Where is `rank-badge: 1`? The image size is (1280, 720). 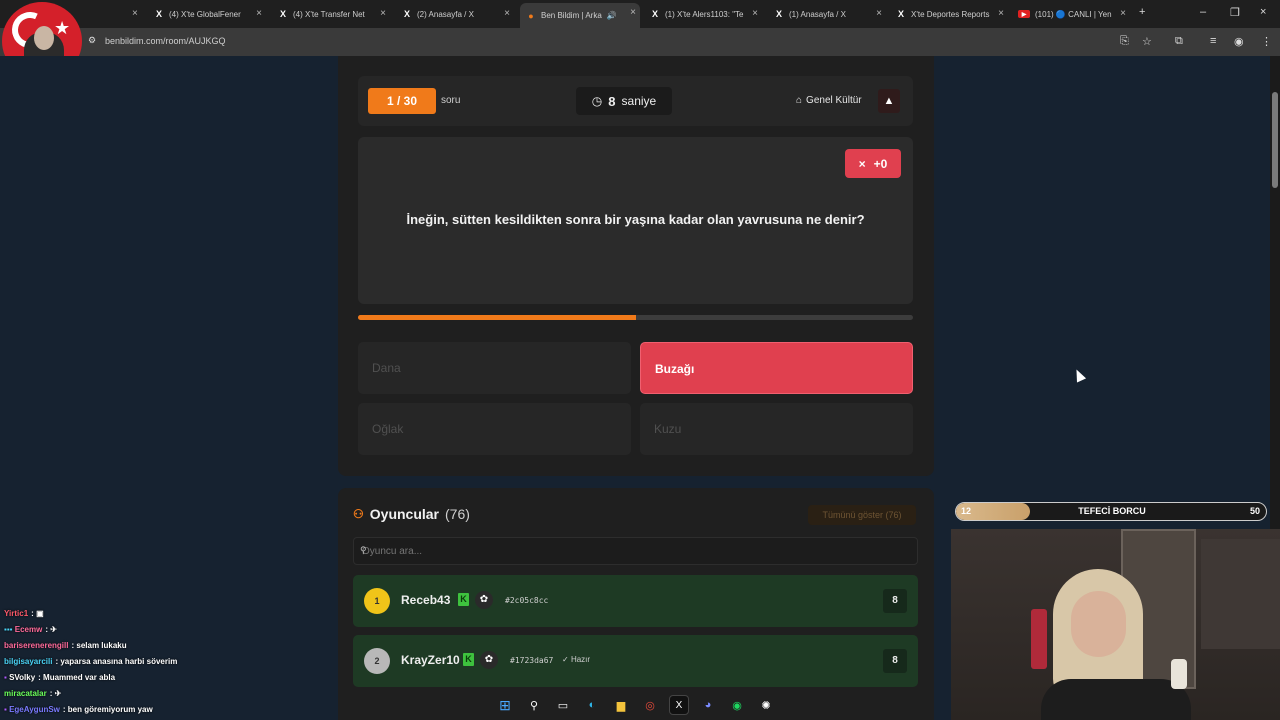
rank-badge: 1 is located at coordinates (377, 601).